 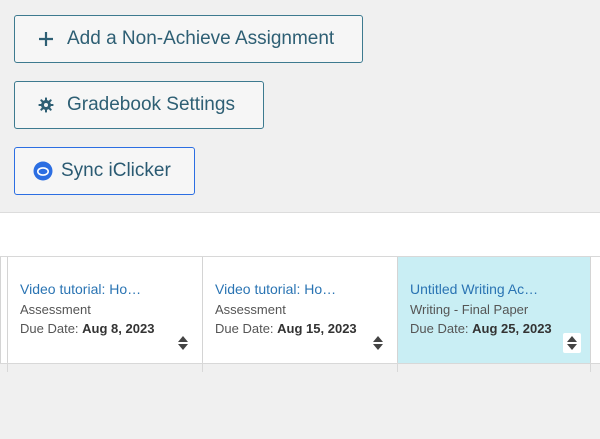 What do you see at coordinates (46, 105) in the screenshot?
I see `gear-icon` at bounding box center [46, 105].